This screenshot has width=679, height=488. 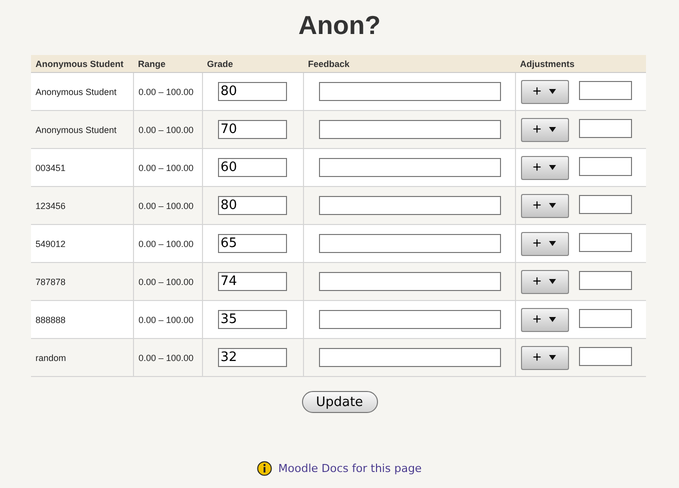 I want to click on grade-field: 32, so click(x=252, y=357).